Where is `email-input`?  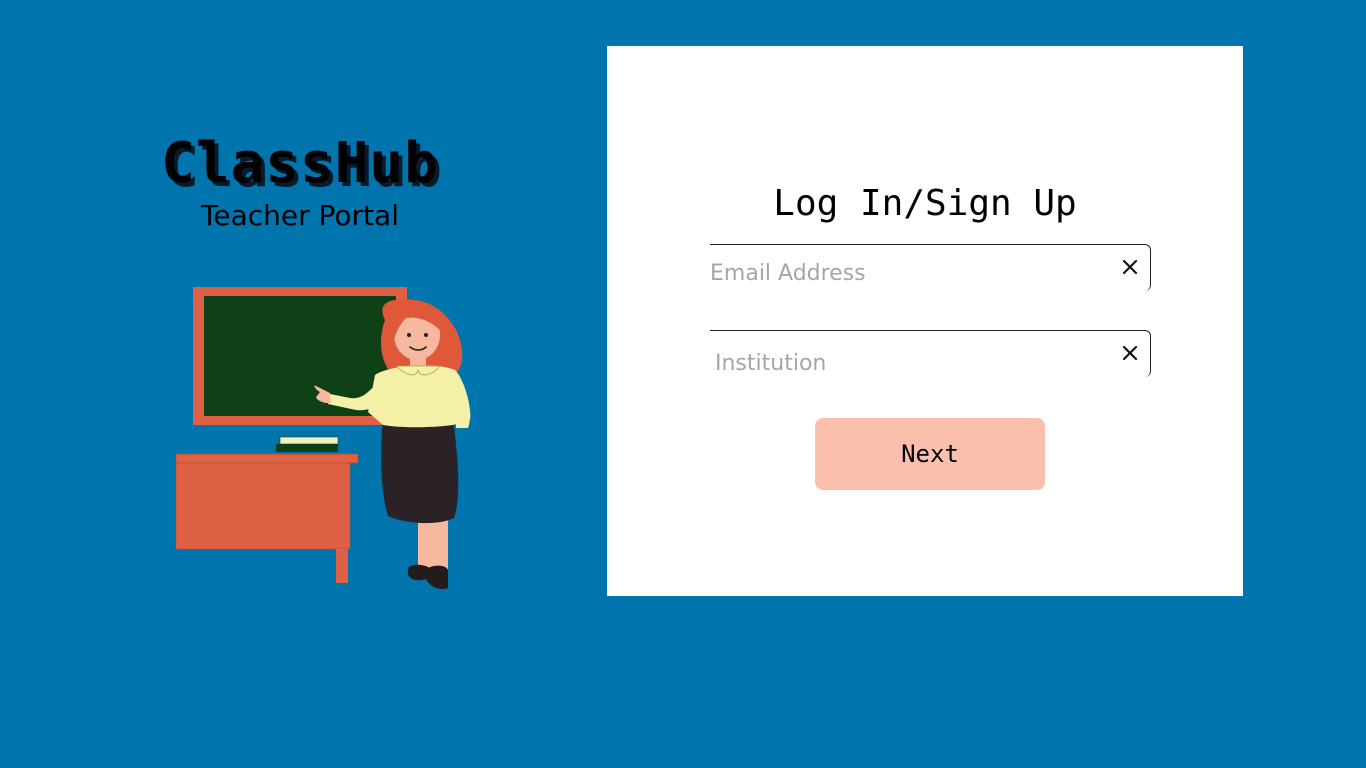 email-input is located at coordinates (905, 273).